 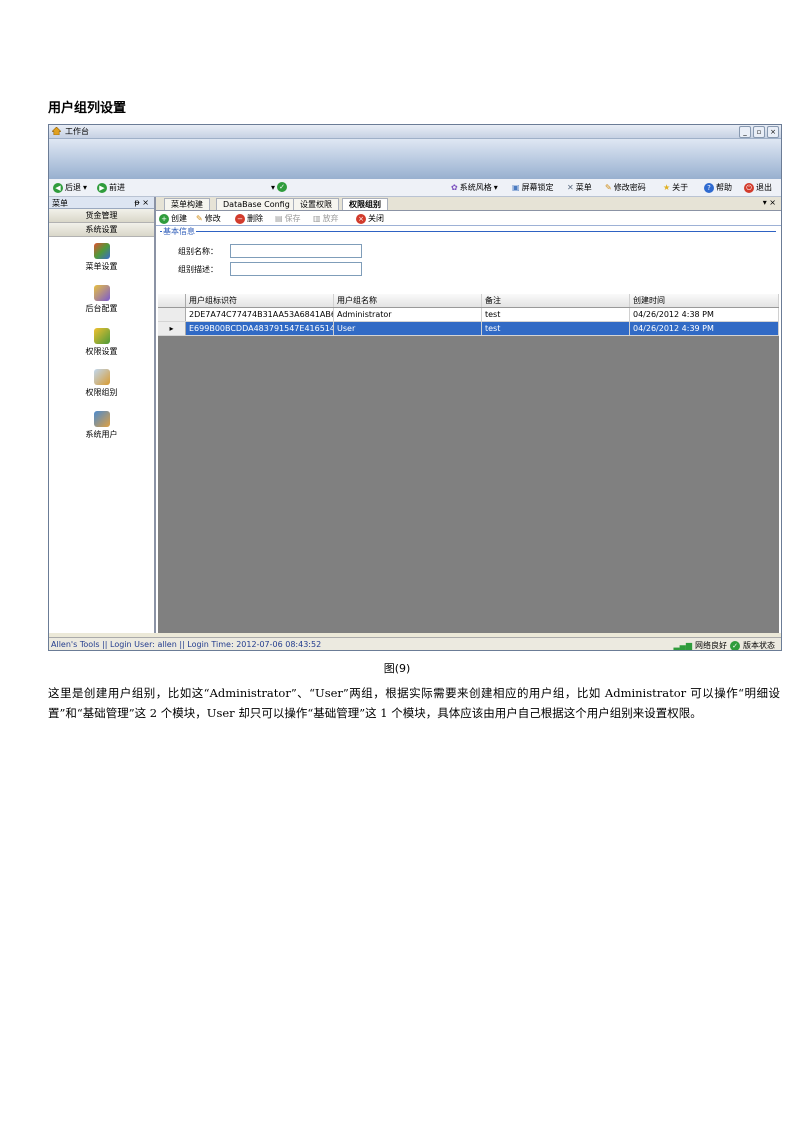 What do you see at coordinates (415, 159) in the screenshot?
I see `header-banner` at bounding box center [415, 159].